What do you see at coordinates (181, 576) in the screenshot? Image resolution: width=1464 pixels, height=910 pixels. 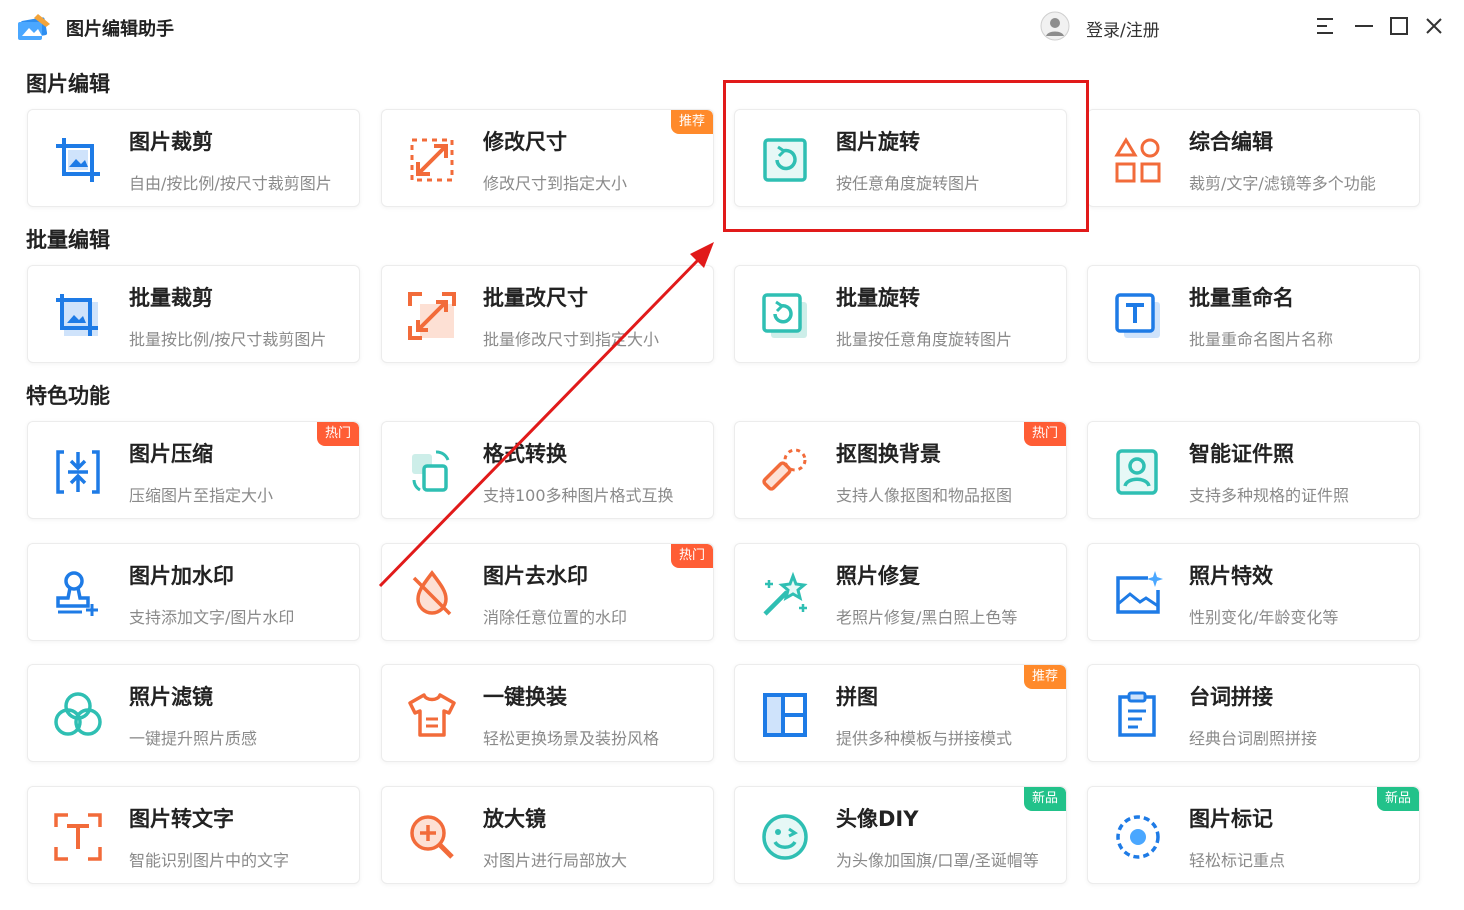 I see `card-title: 图片加水印` at bounding box center [181, 576].